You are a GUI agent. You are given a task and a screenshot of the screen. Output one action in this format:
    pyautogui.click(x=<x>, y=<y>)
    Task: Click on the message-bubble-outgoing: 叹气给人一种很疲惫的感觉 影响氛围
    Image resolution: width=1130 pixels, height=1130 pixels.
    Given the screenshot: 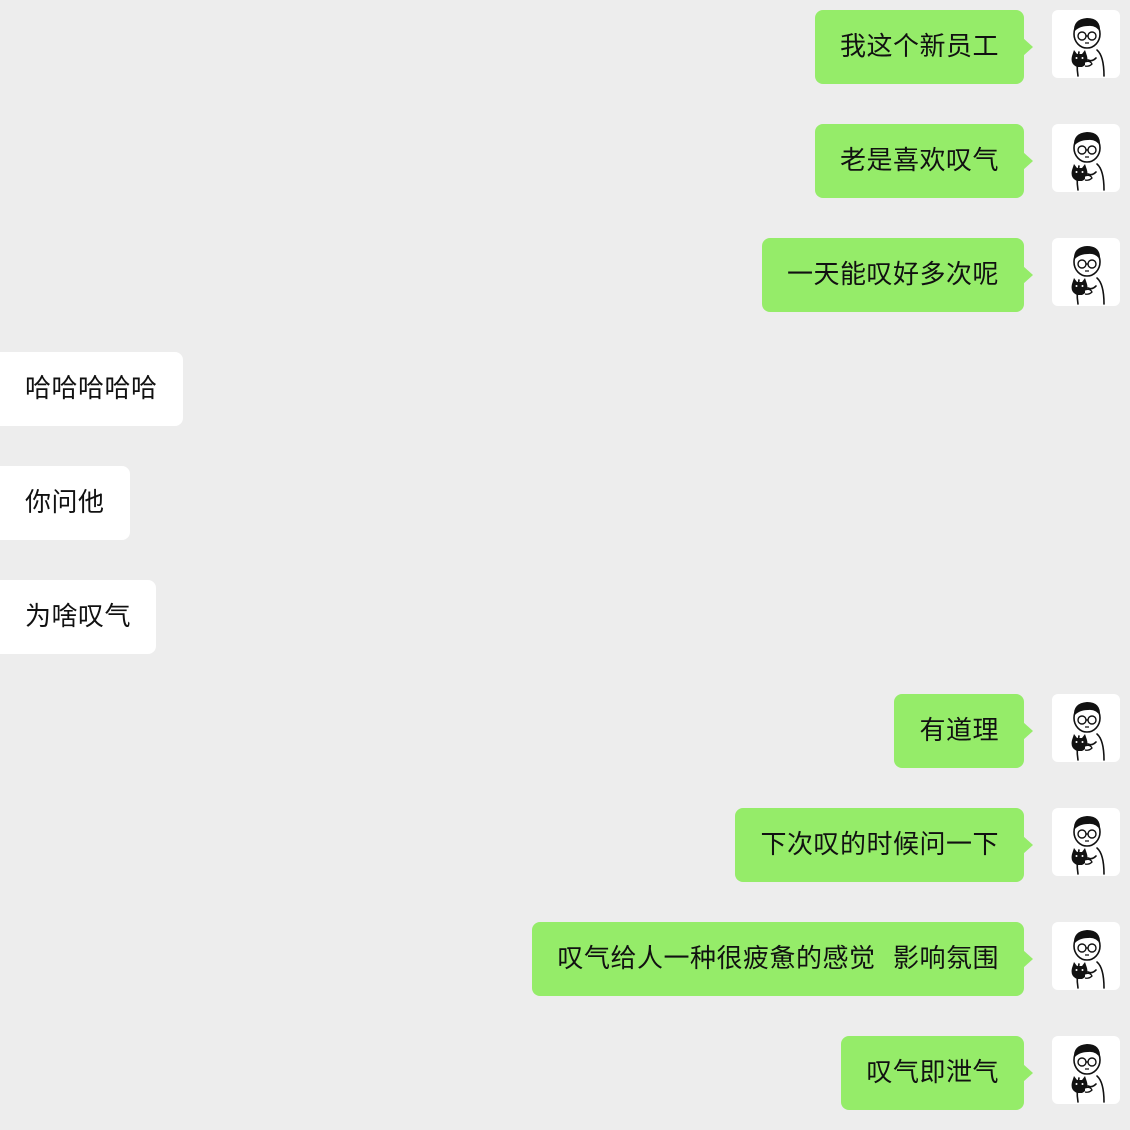 What is the action you would take?
    pyautogui.click(x=782, y=959)
    